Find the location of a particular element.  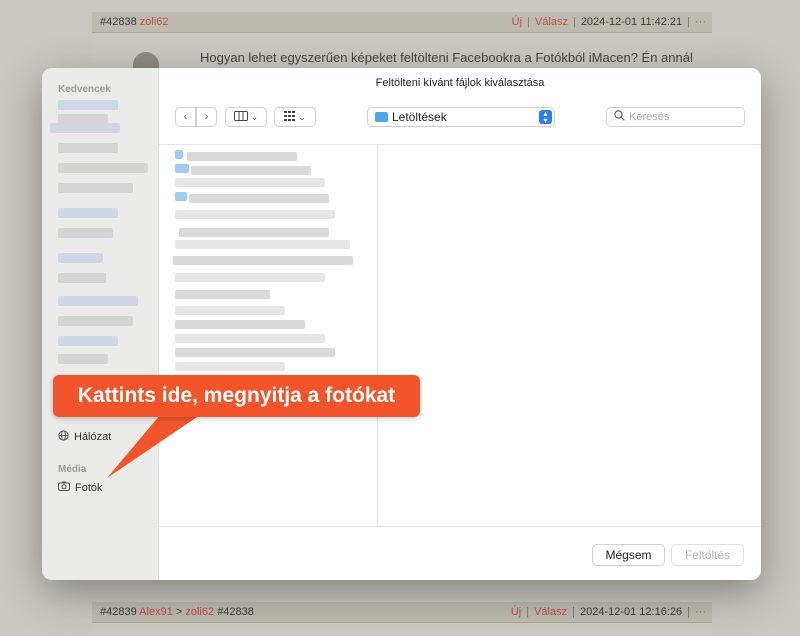

callout-annotation: Kattints ide, megnyitja a fotókat is located at coordinates (236, 396).